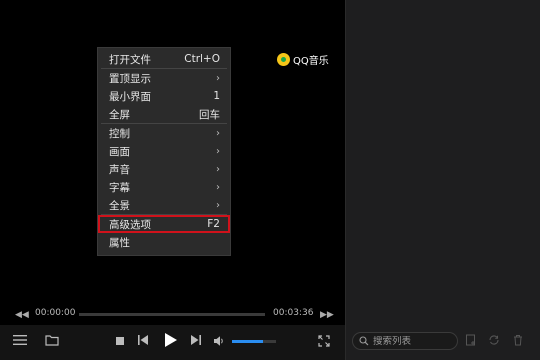 Image resolution: width=540 pixels, height=360 pixels. I want to click on menu-item-label: 打开文件, so click(130, 59).